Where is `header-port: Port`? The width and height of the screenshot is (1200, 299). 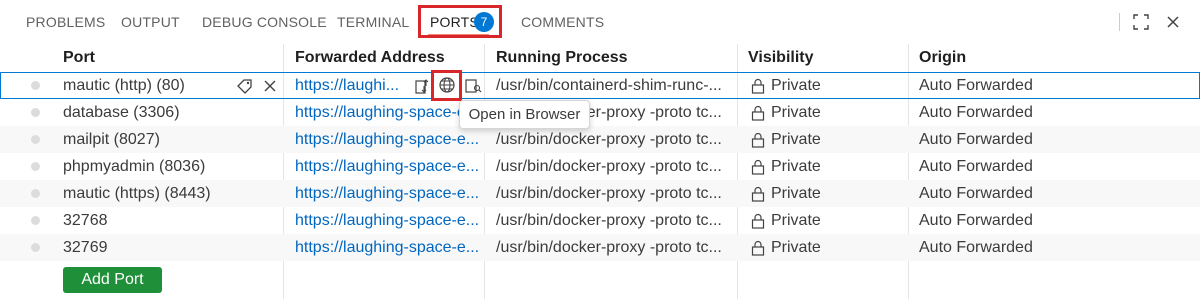
header-port: Port is located at coordinates (79, 58).